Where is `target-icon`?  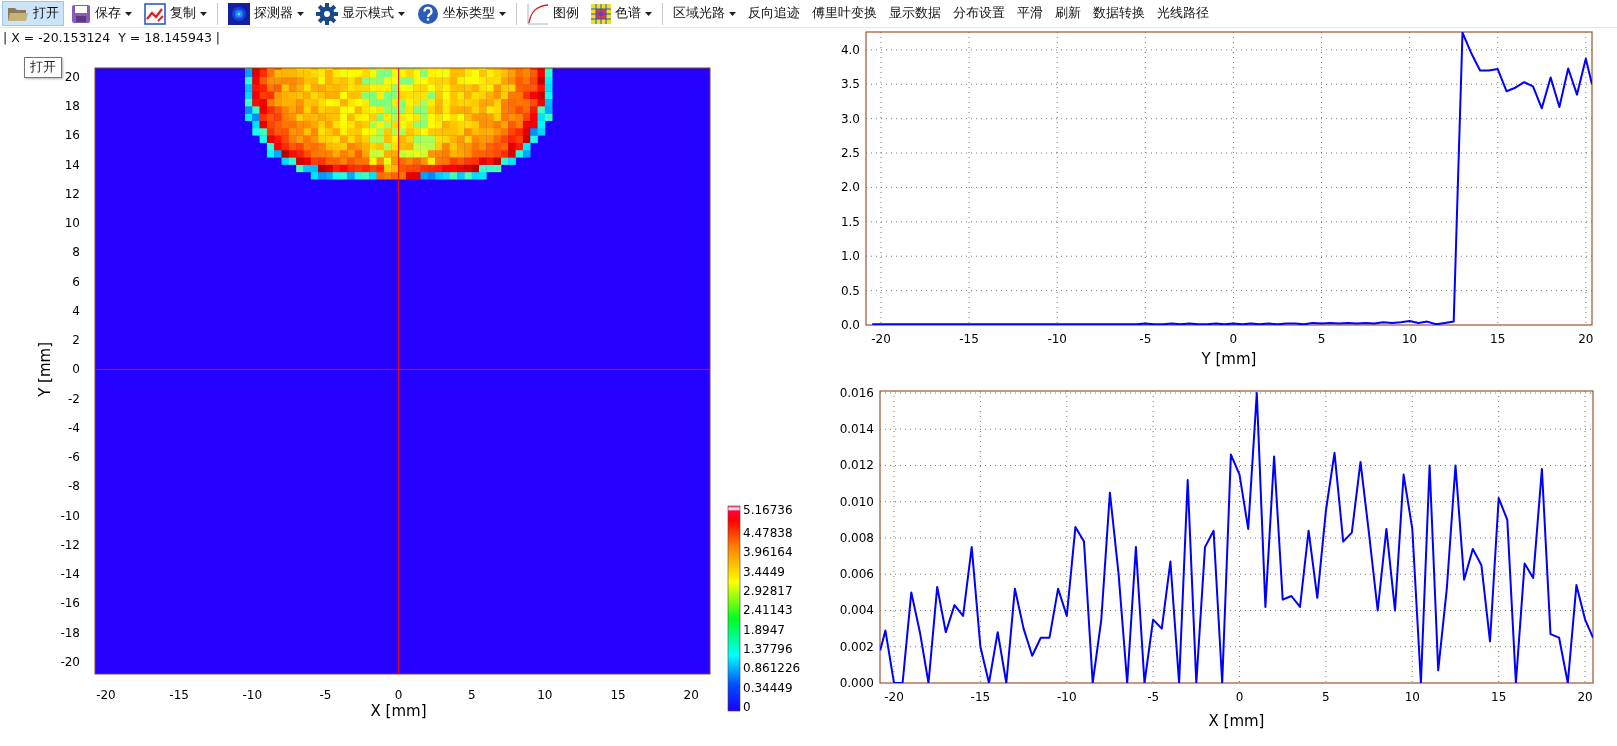 target-icon is located at coordinates (239, 13).